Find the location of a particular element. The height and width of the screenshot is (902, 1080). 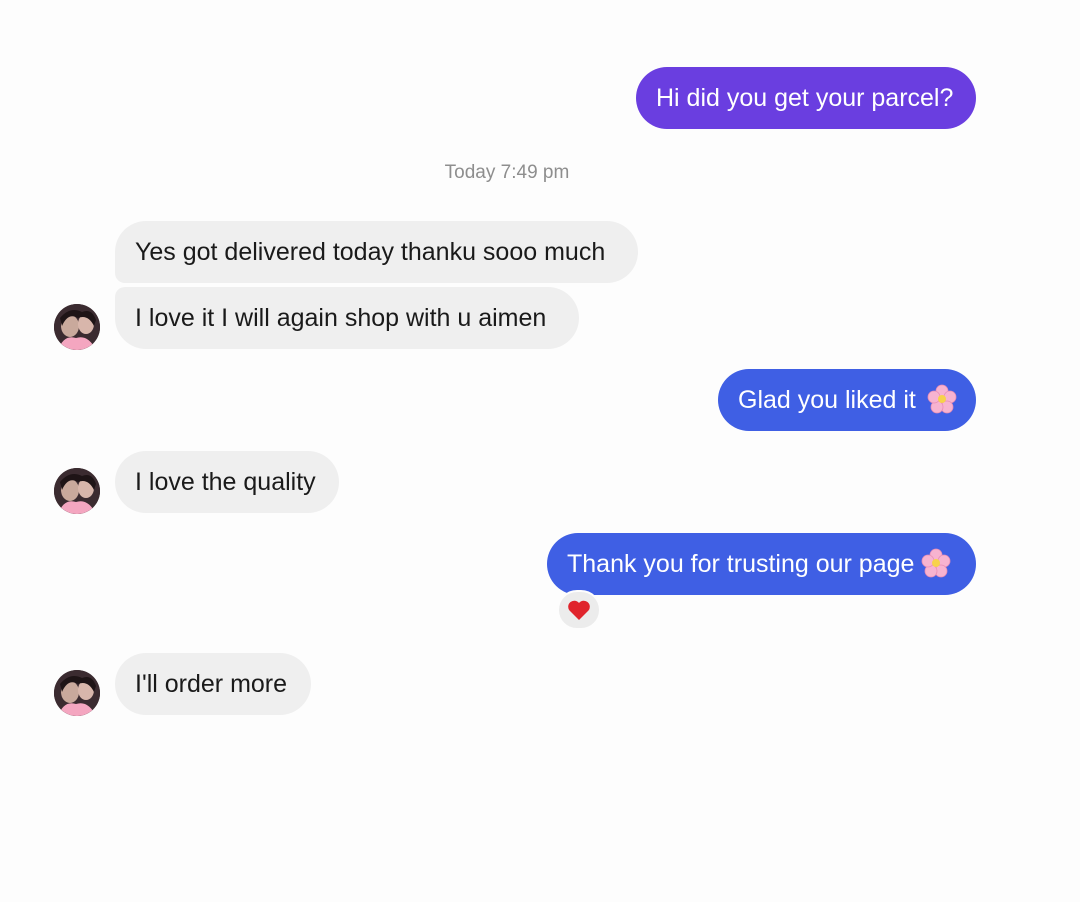

incoming-message-bubble: I love the quality is located at coordinates (227, 482).